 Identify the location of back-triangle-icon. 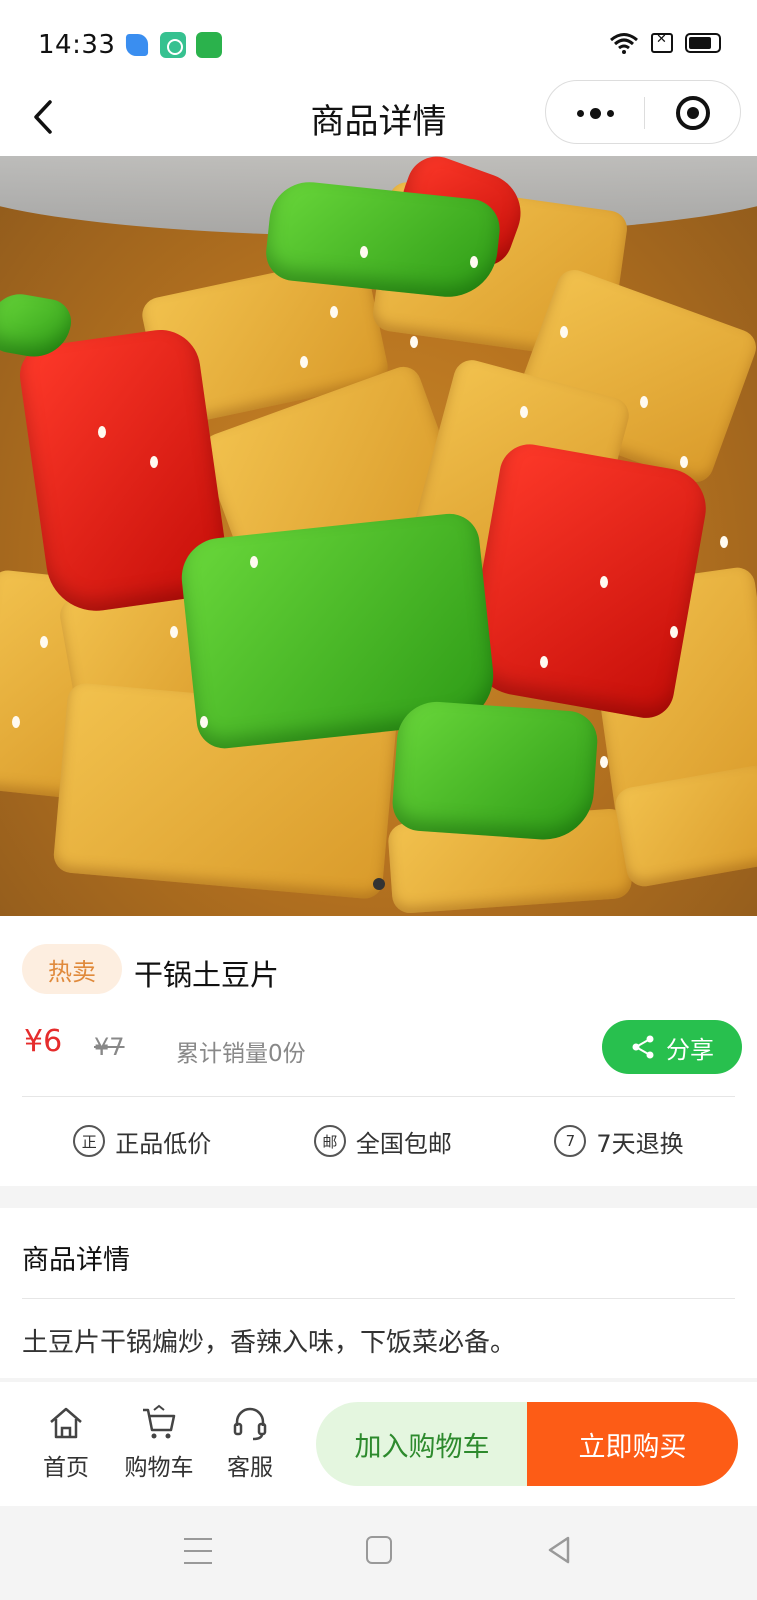
(559, 1550).